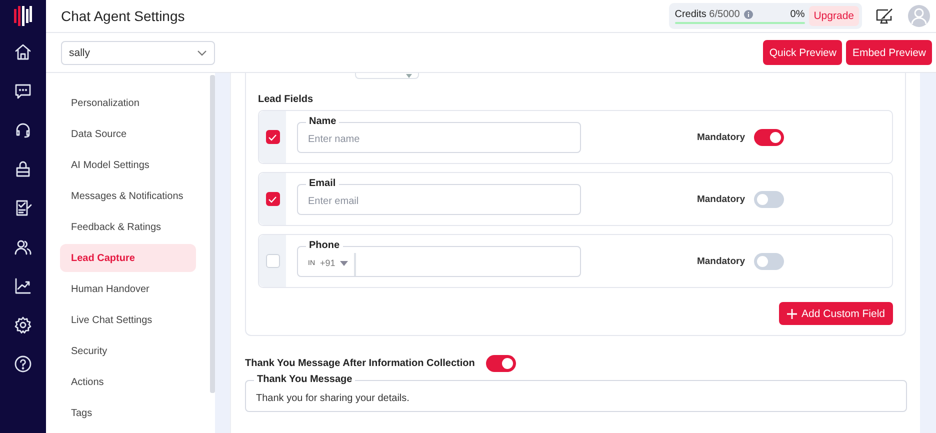 This screenshot has height=433, width=936. What do you see at coordinates (128, 134) in the screenshot?
I see `settings-nav-item: Data Source` at bounding box center [128, 134].